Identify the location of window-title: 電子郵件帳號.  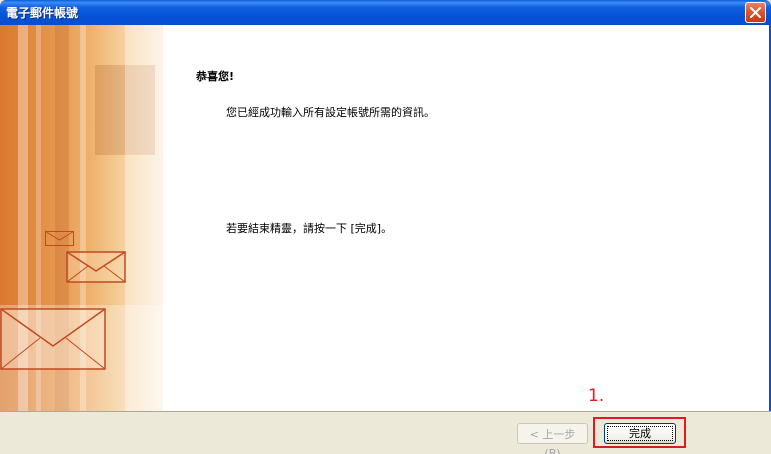
(42, 13).